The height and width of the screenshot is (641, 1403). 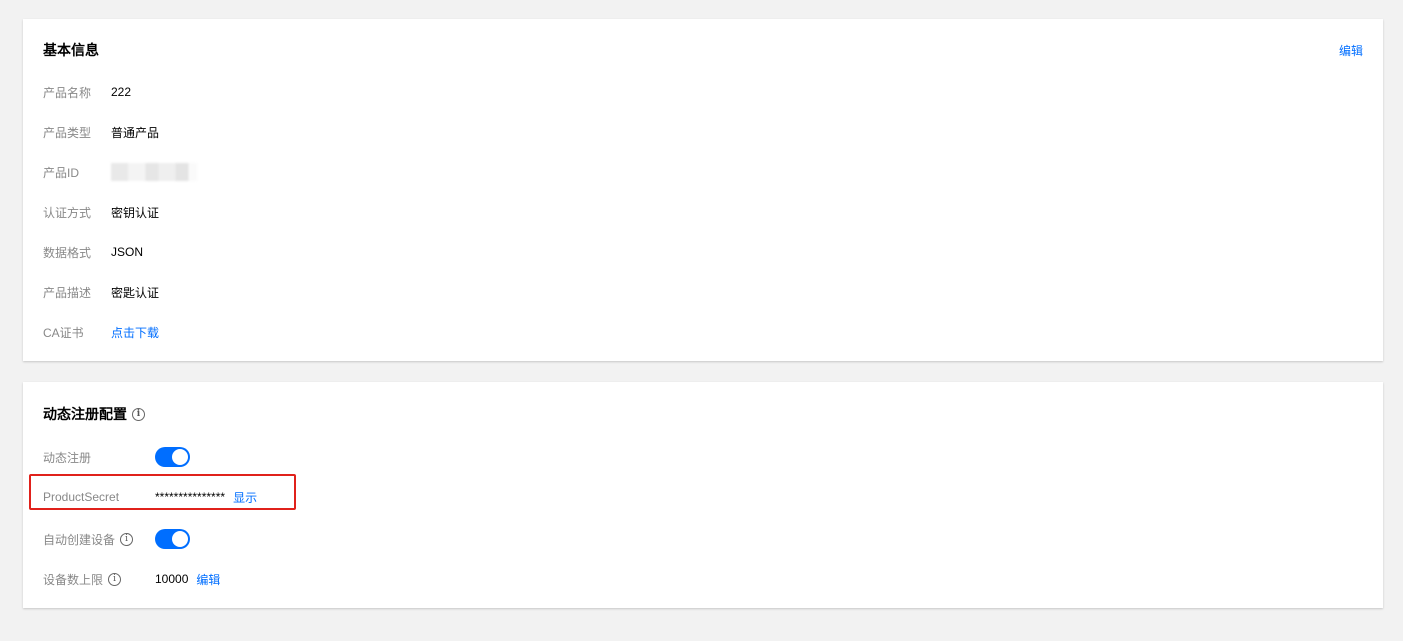 I want to click on auto-create-toggle, so click(x=172, y=539).